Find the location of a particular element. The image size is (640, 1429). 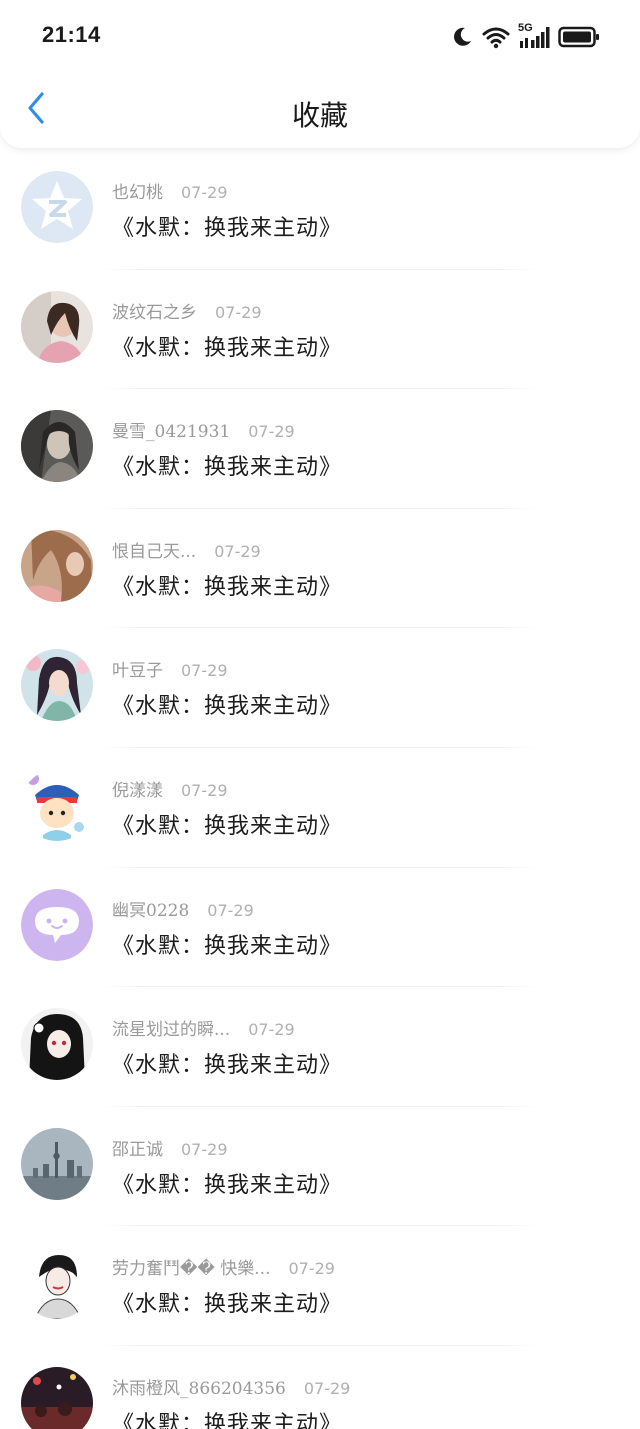

signal-icon: 5G is located at coordinates (534, 36).